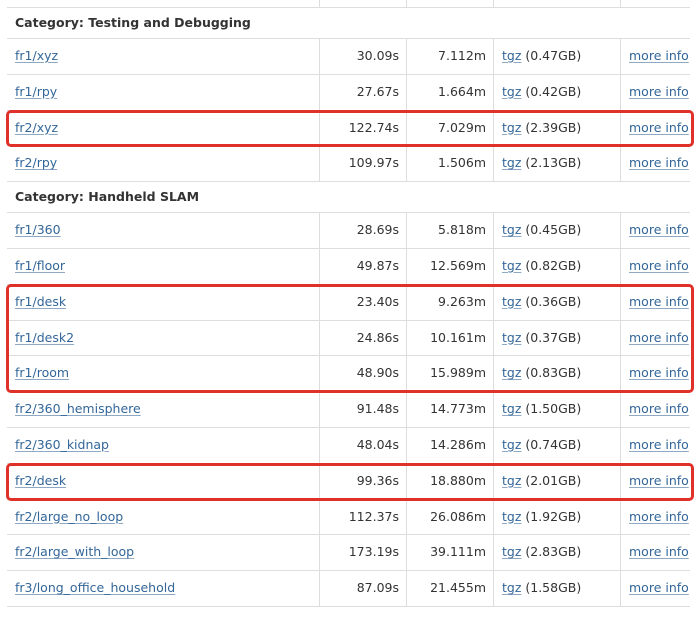 The image size is (700, 620). What do you see at coordinates (40, 301) in the screenshot?
I see `sequence-link: fr1/desk` at bounding box center [40, 301].